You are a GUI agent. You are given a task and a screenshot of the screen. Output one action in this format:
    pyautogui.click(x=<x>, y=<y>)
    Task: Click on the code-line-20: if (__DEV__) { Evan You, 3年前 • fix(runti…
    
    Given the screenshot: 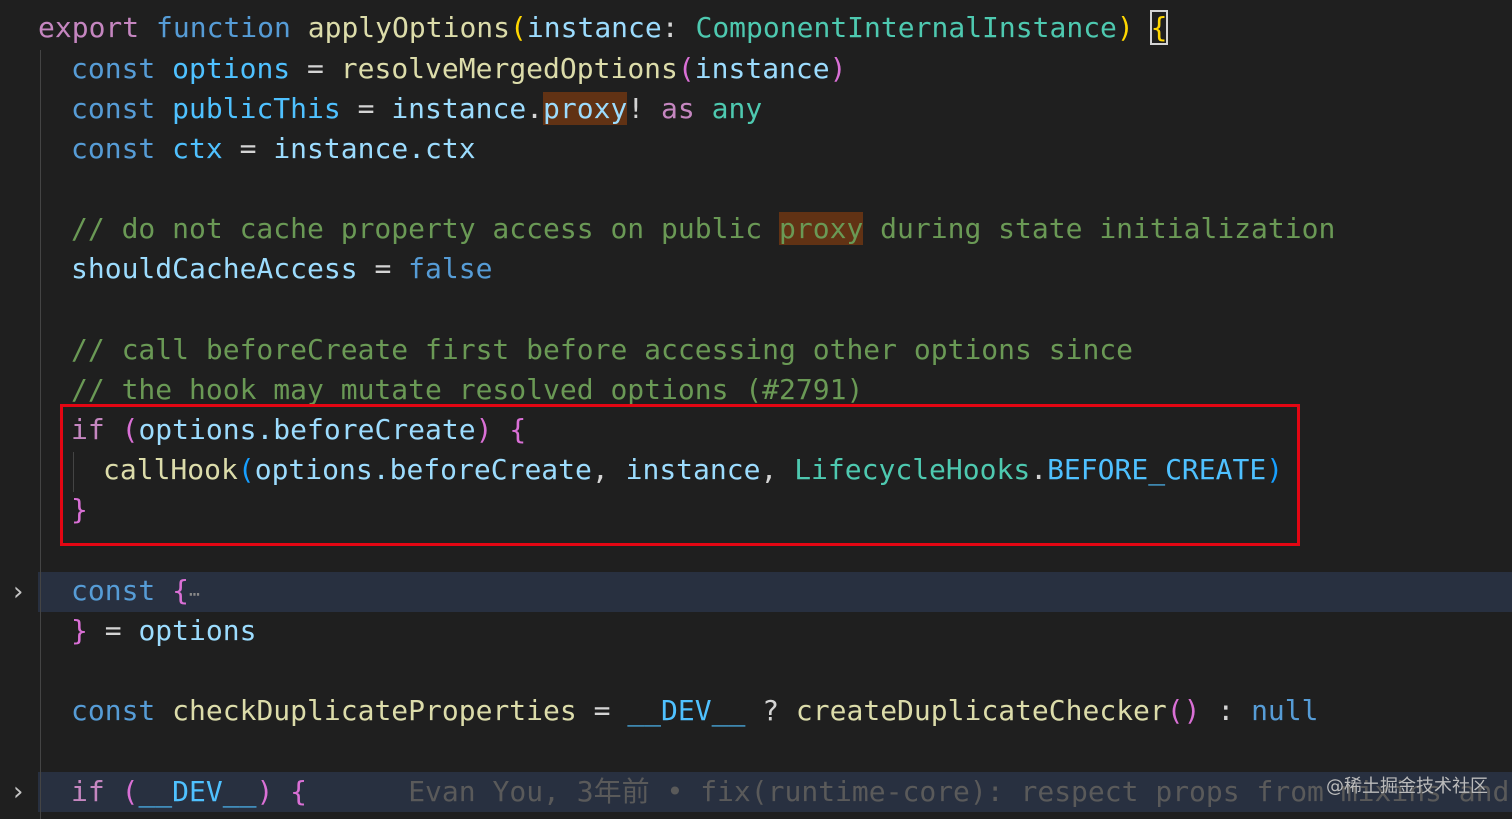 What is the action you would take?
    pyautogui.click(x=791, y=792)
    